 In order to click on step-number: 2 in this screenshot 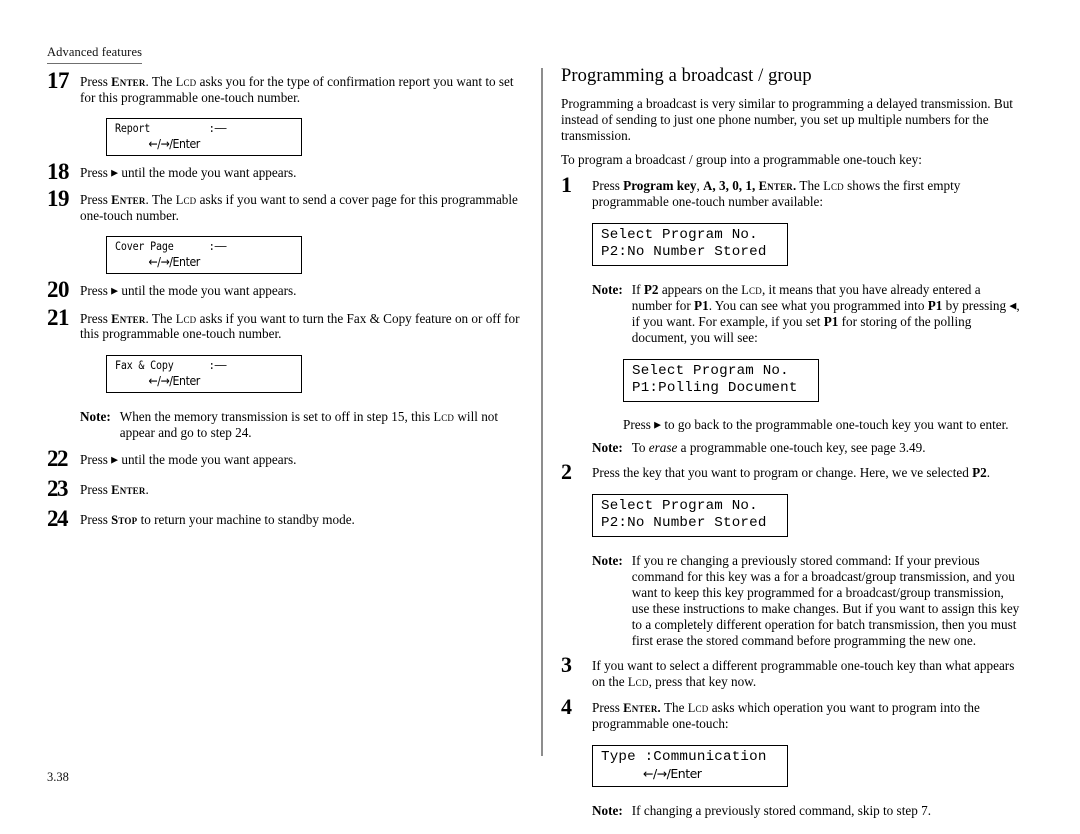, I will do `click(566, 471)`.